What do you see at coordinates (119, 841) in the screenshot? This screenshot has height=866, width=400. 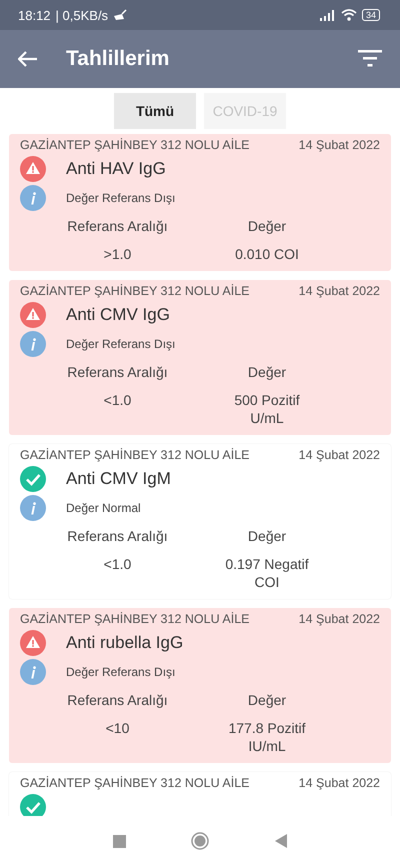 I see `recents-icon` at bounding box center [119, 841].